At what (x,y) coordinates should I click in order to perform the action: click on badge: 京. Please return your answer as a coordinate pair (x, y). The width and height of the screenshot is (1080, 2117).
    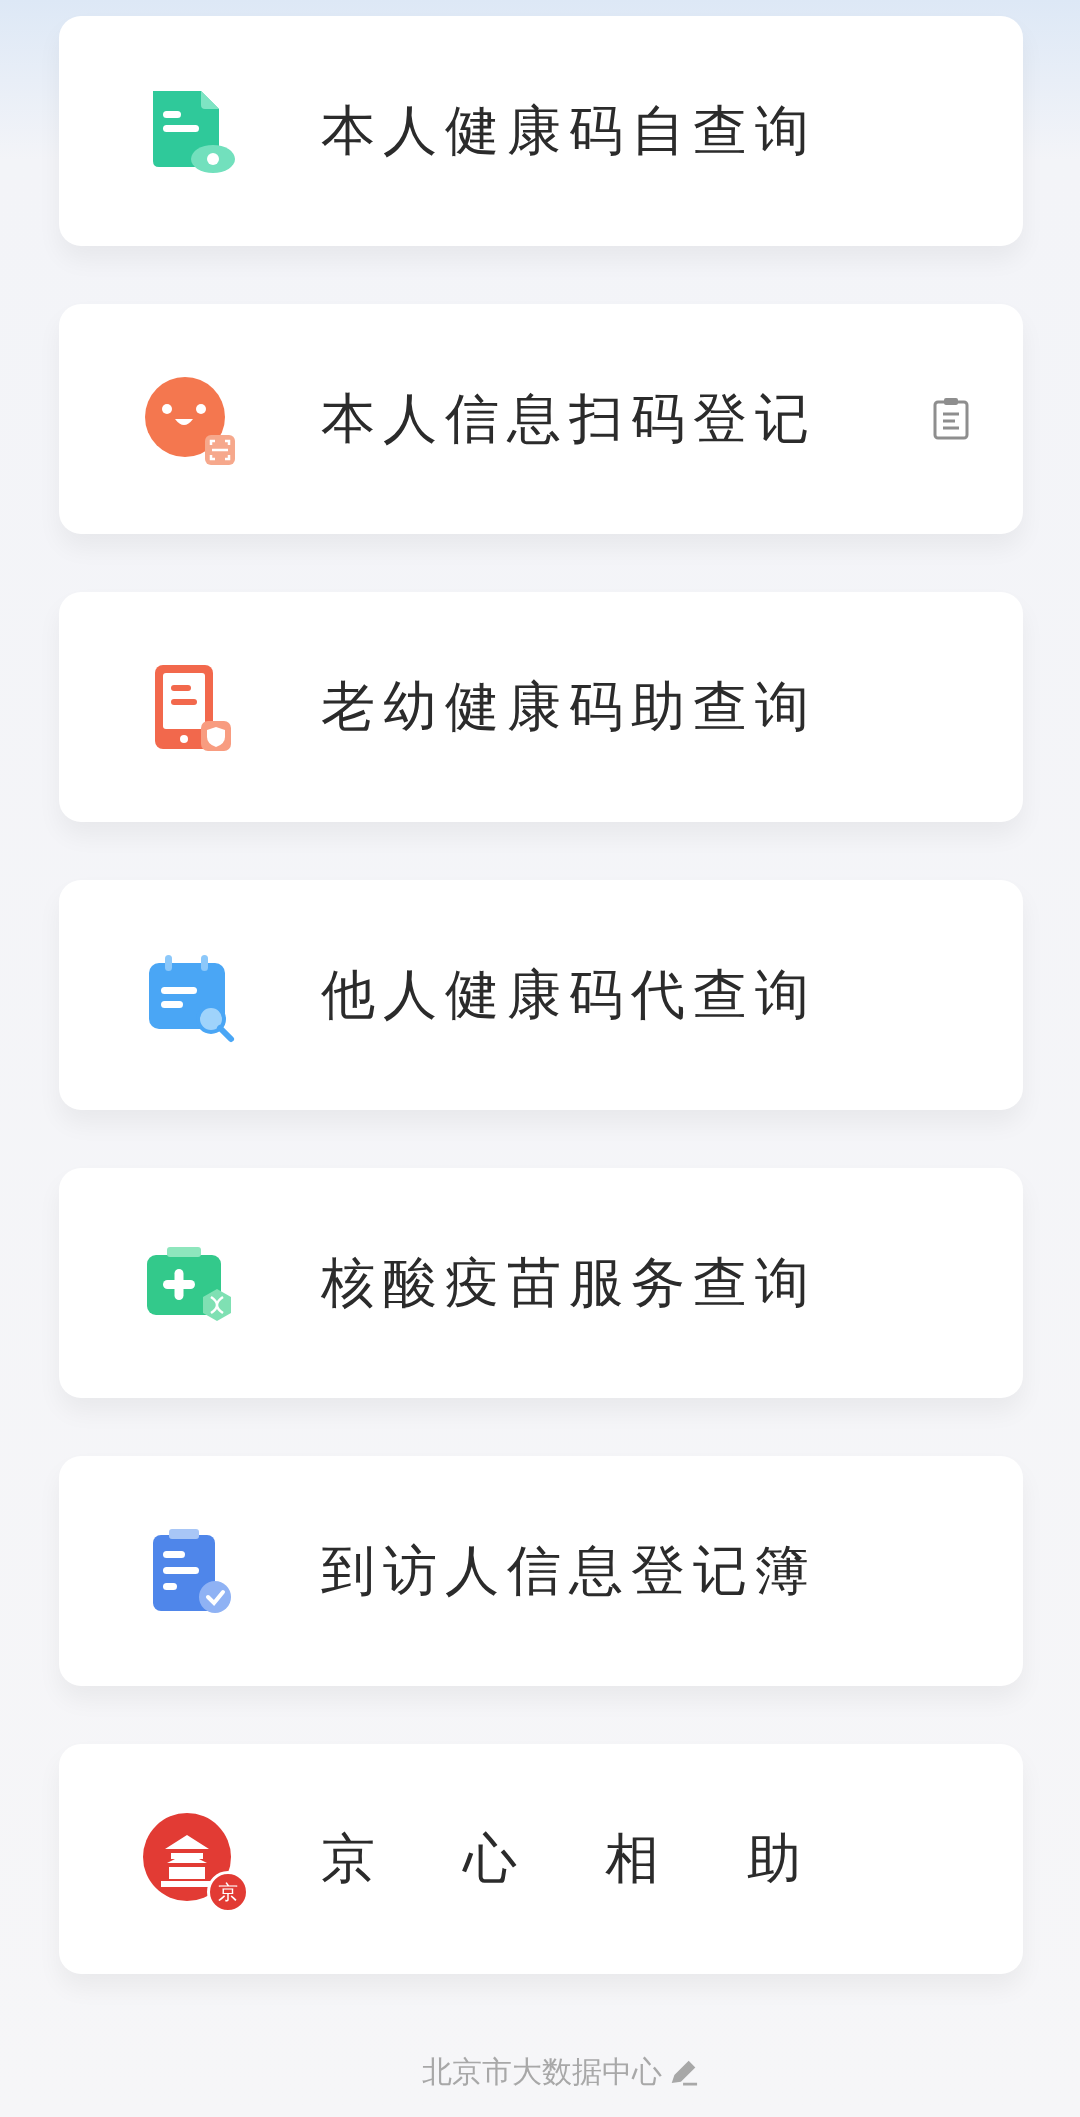
    Looking at the image, I should click on (228, 1892).